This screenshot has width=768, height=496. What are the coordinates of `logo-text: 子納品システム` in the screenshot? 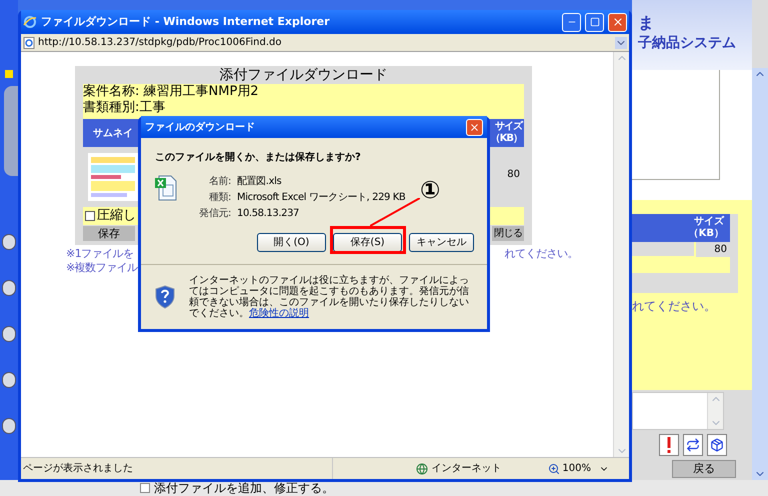 It's located at (687, 43).